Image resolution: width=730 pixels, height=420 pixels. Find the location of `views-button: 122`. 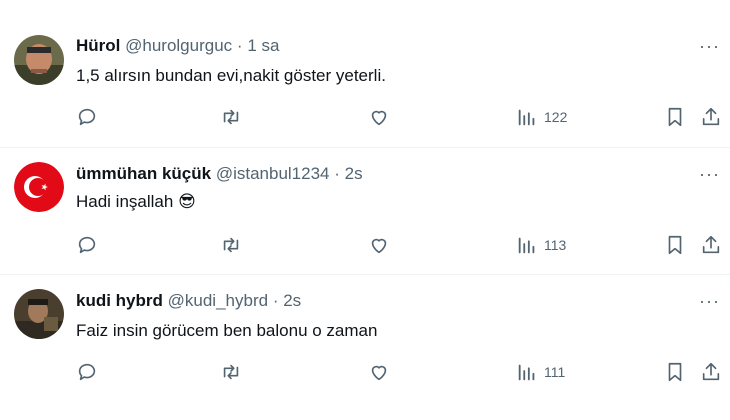

views-button: 122 is located at coordinates (541, 117).